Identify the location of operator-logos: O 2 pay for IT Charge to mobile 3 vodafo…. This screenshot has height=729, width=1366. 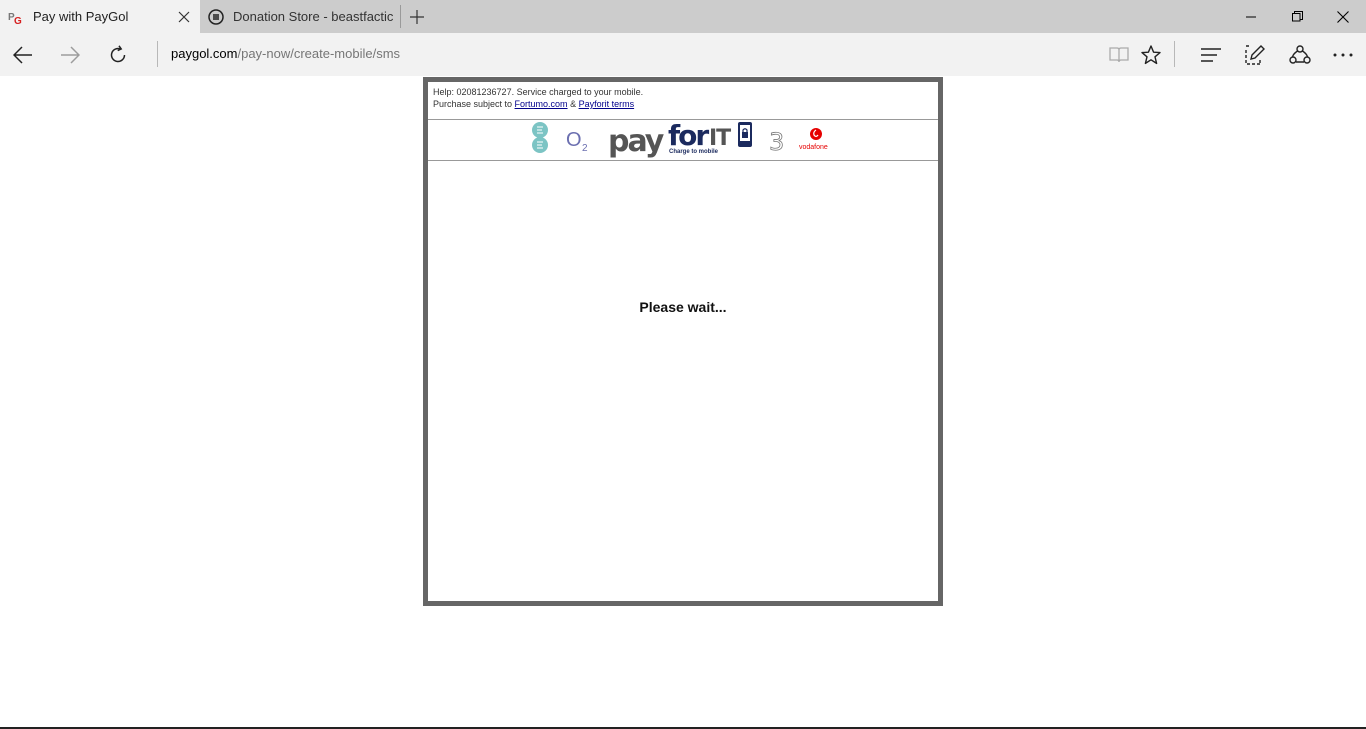
(683, 140).